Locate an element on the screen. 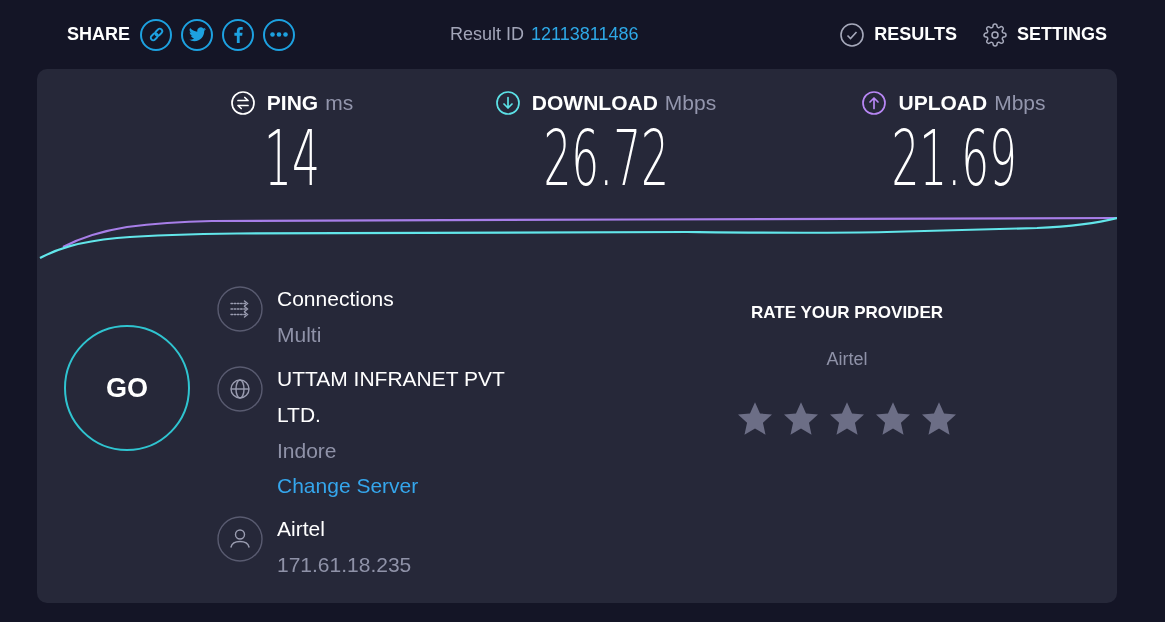 The image size is (1165, 622). rating-title: RATE YOUR PROVIDER is located at coordinates (847, 313).